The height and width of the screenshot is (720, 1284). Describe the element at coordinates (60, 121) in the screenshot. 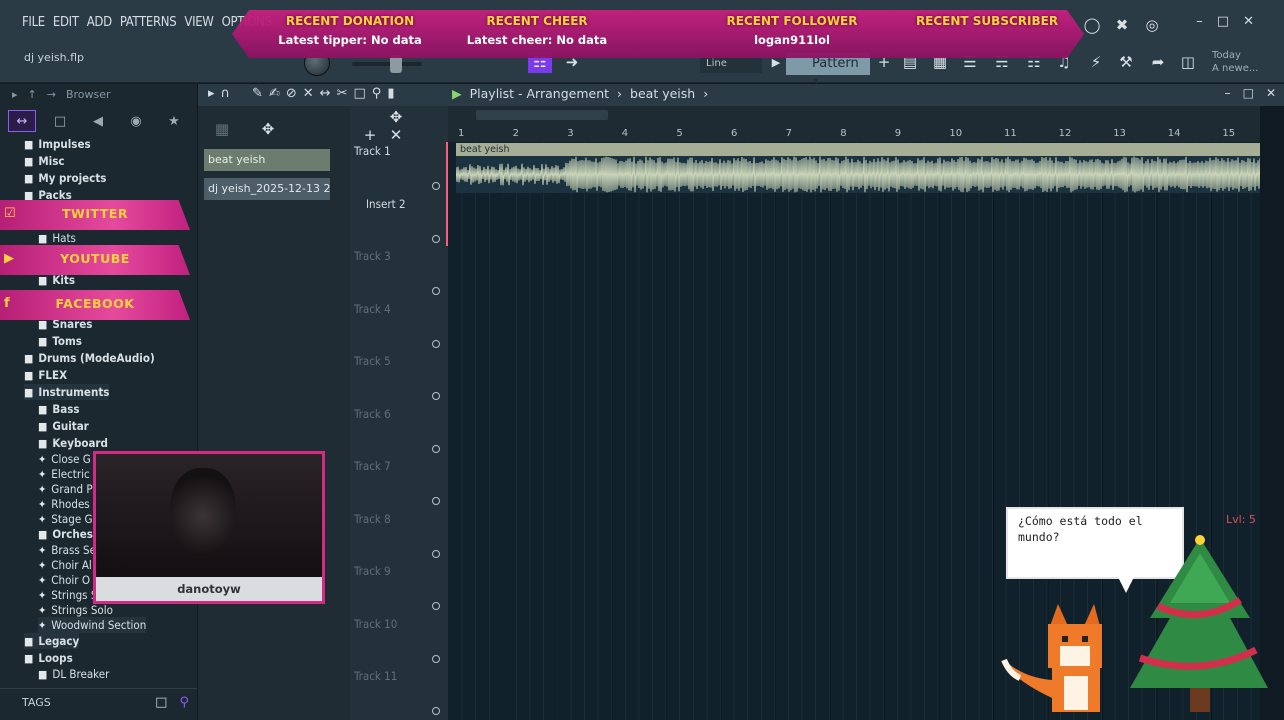

I see `file-tab: □` at that location.